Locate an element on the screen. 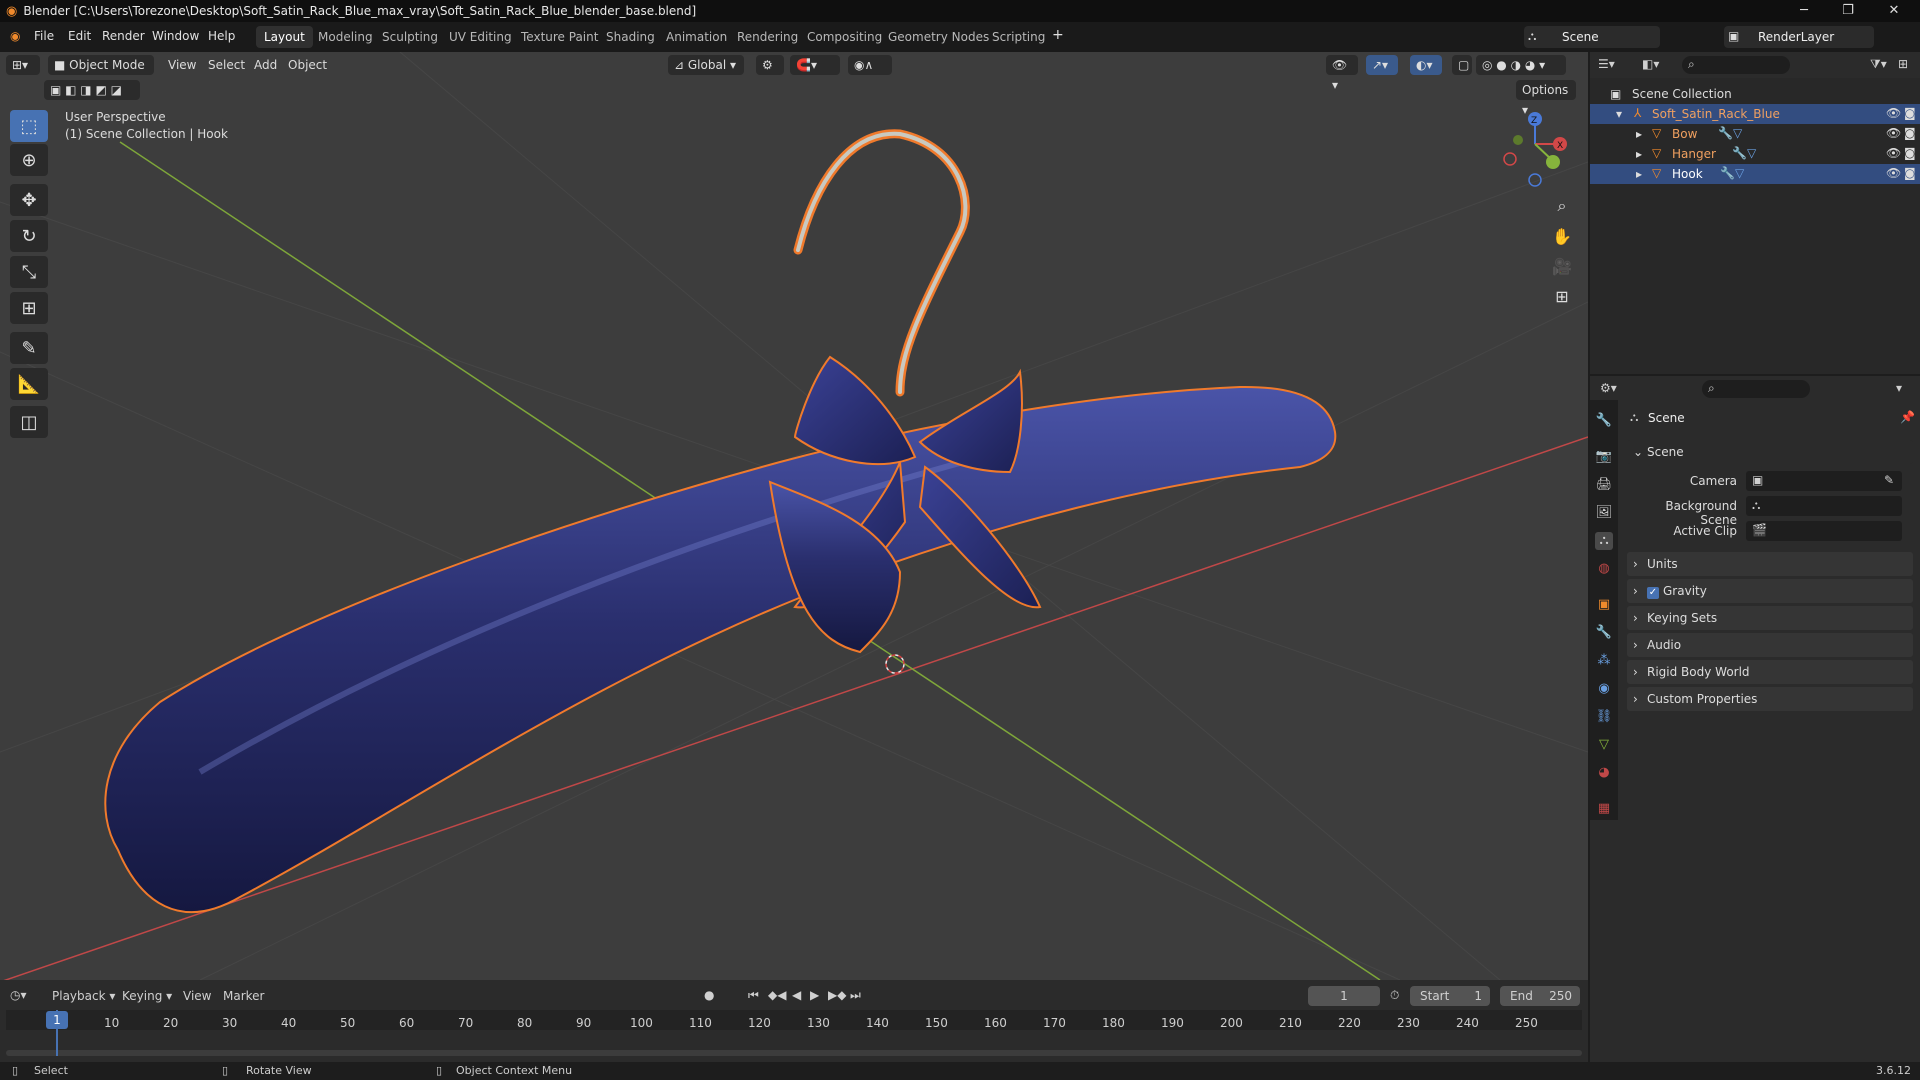 This screenshot has height=1080, width=1920. start-frame-field: Start 1 is located at coordinates (1450, 996).